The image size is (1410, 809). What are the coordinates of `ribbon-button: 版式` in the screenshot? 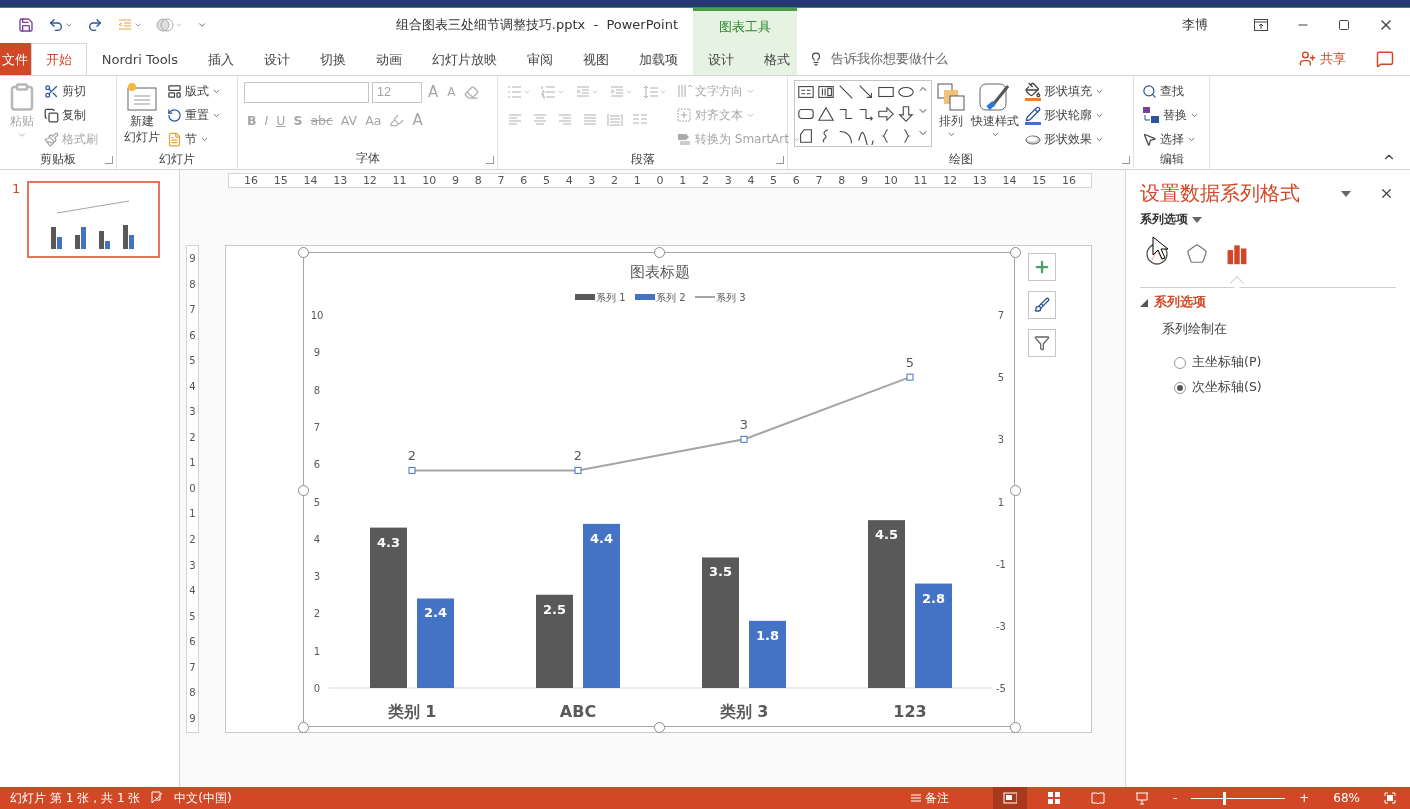 It's located at (194, 91).